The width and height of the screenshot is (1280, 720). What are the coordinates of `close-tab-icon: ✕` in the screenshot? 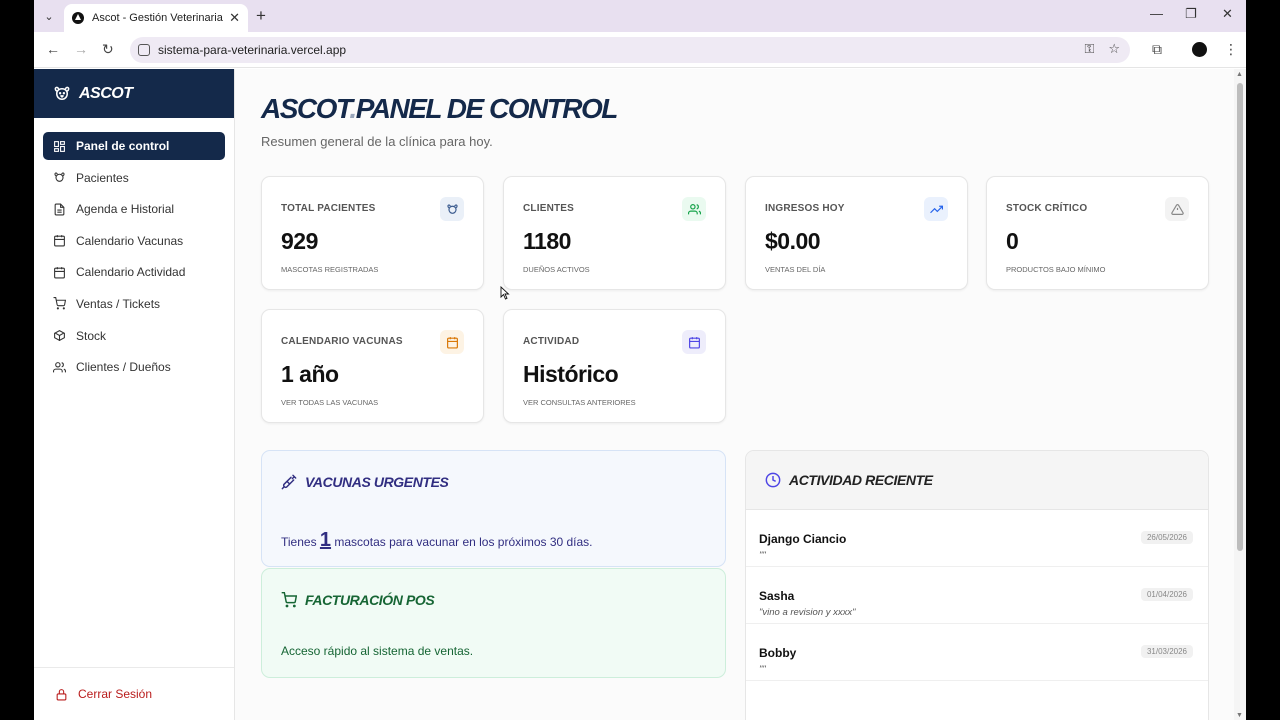 It's located at (234, 18).